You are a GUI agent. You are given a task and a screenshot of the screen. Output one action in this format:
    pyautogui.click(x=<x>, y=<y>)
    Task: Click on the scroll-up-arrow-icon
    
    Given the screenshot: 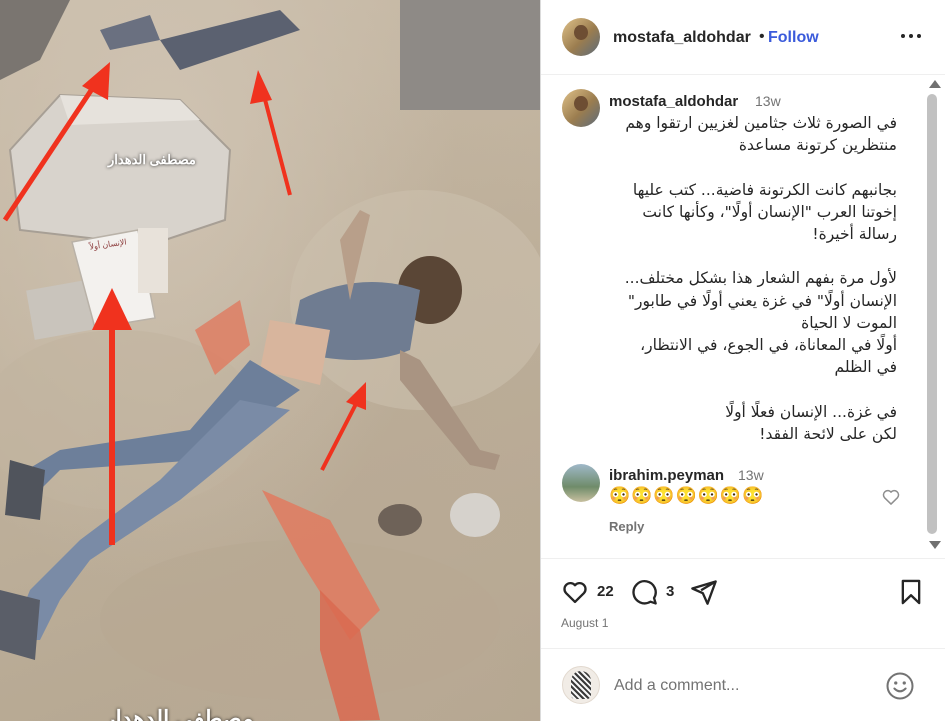 What is the action you would take?
    pyautogui.click(x=935, y=84)
    